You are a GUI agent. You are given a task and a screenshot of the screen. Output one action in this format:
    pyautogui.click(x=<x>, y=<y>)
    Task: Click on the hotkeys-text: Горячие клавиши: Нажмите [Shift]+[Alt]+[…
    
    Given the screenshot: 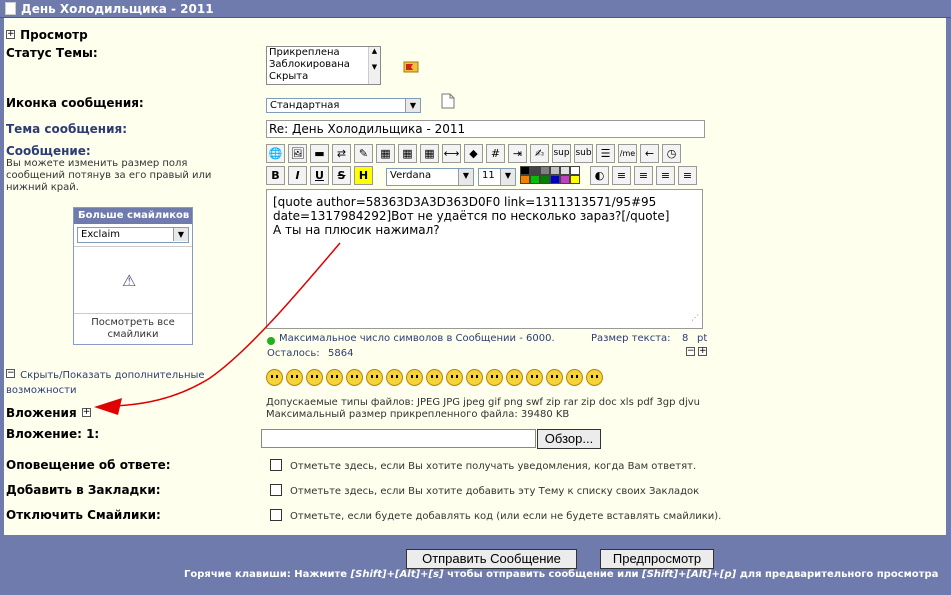 What is the action you would take?
    pyautogui.click(x=561, y=574)
    